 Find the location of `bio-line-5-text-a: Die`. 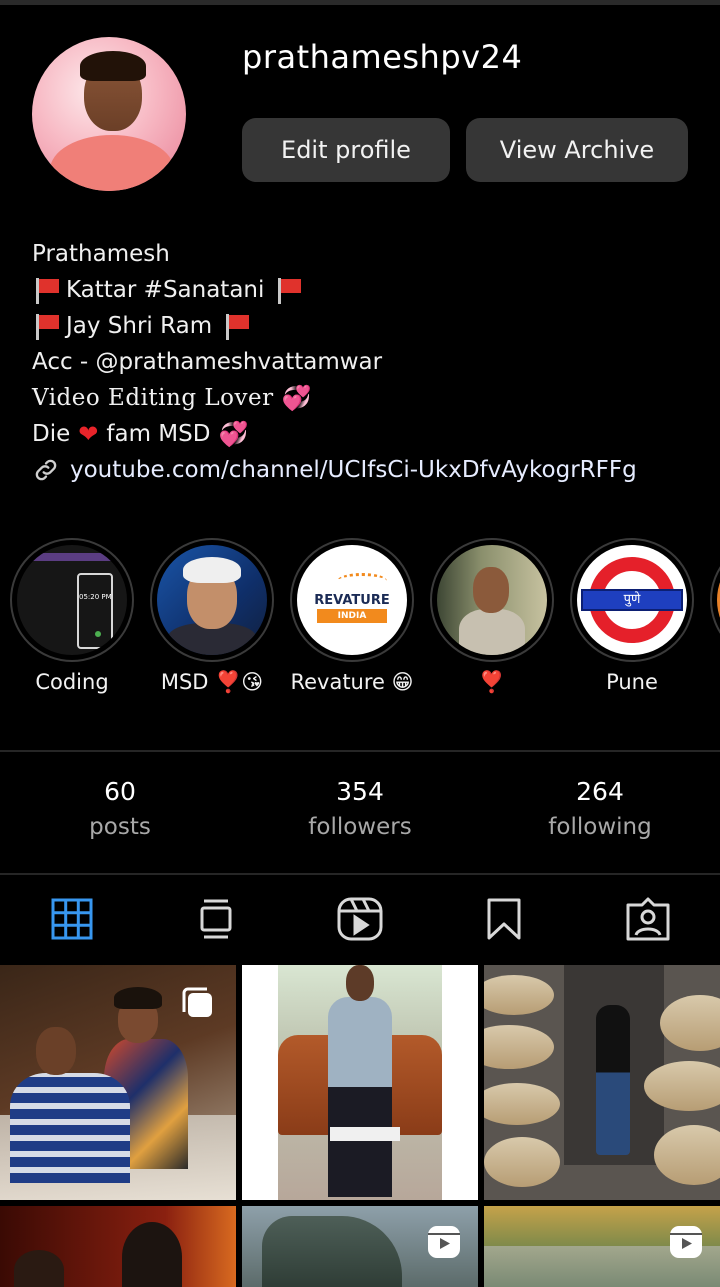

bio-line-5-text-a: Die is located at coordinates (51, 434).